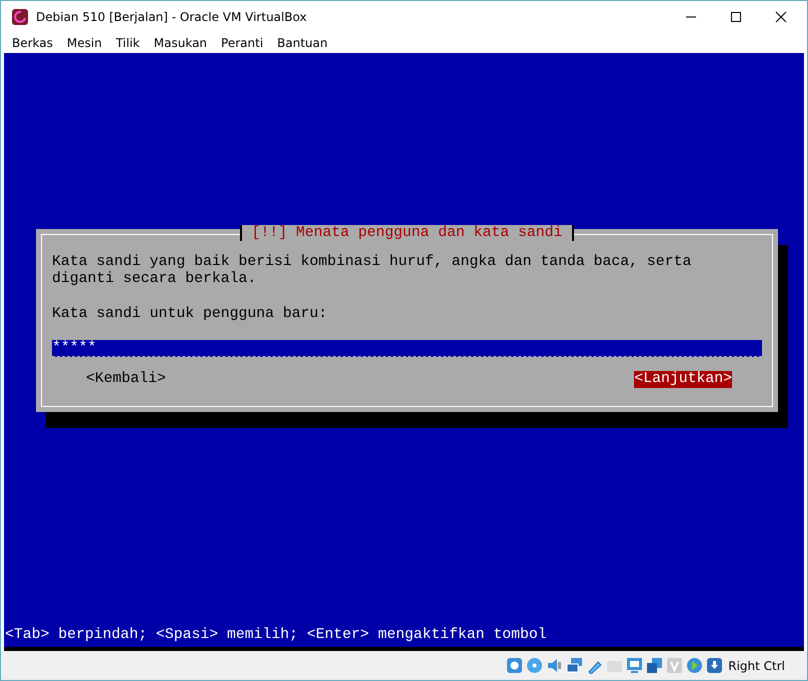  I want to click on dialog-title: [!!] Menata pengguna dan kata sandi, so click(407, 233).